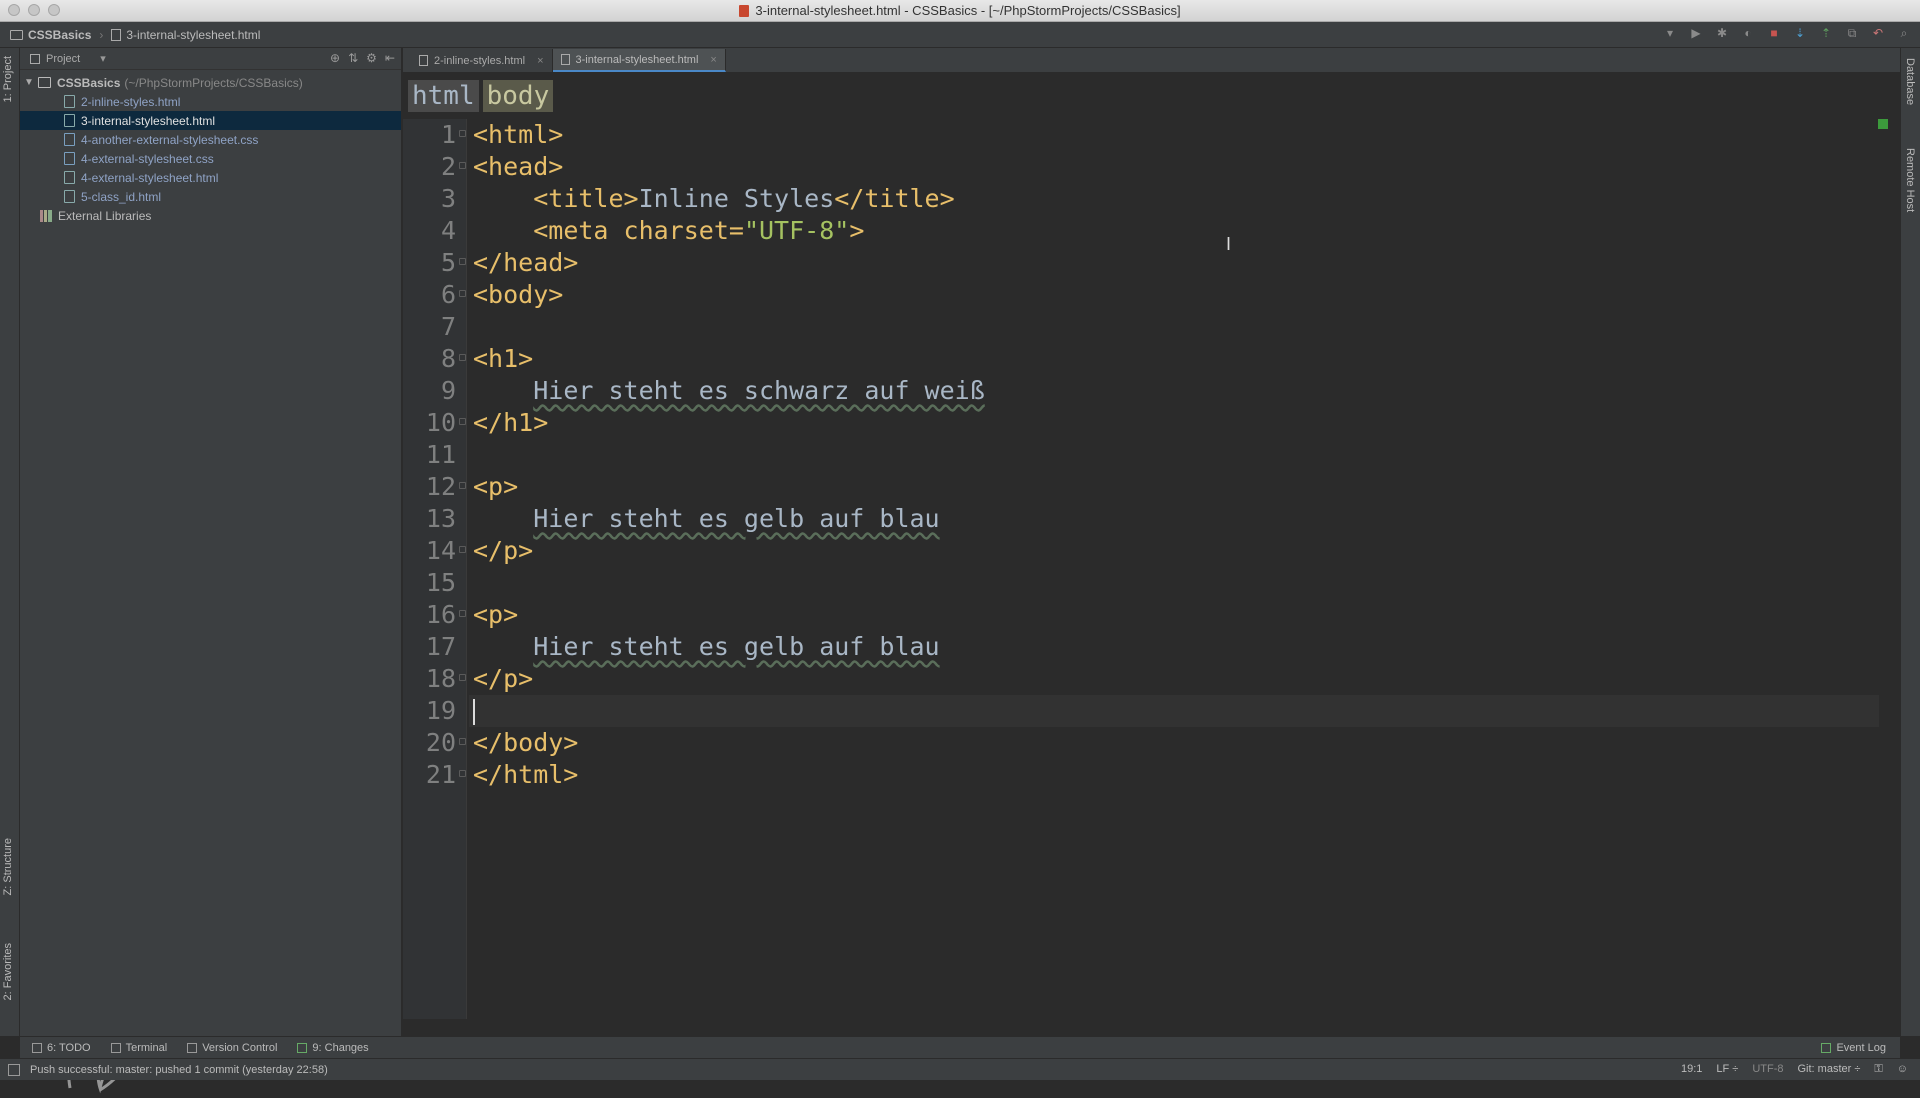  I want to click on nav-crumb-project: CSSBasics, so click(50, 35).